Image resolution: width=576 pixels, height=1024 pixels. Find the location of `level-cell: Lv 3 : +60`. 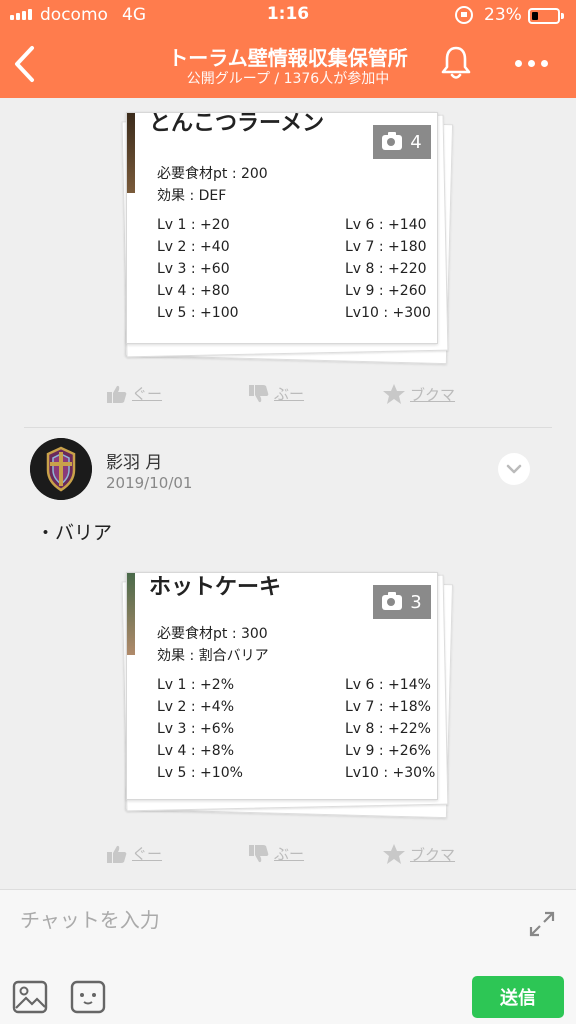

level-cell: Lv 3 : +60 is located at coordinates (193, 269).